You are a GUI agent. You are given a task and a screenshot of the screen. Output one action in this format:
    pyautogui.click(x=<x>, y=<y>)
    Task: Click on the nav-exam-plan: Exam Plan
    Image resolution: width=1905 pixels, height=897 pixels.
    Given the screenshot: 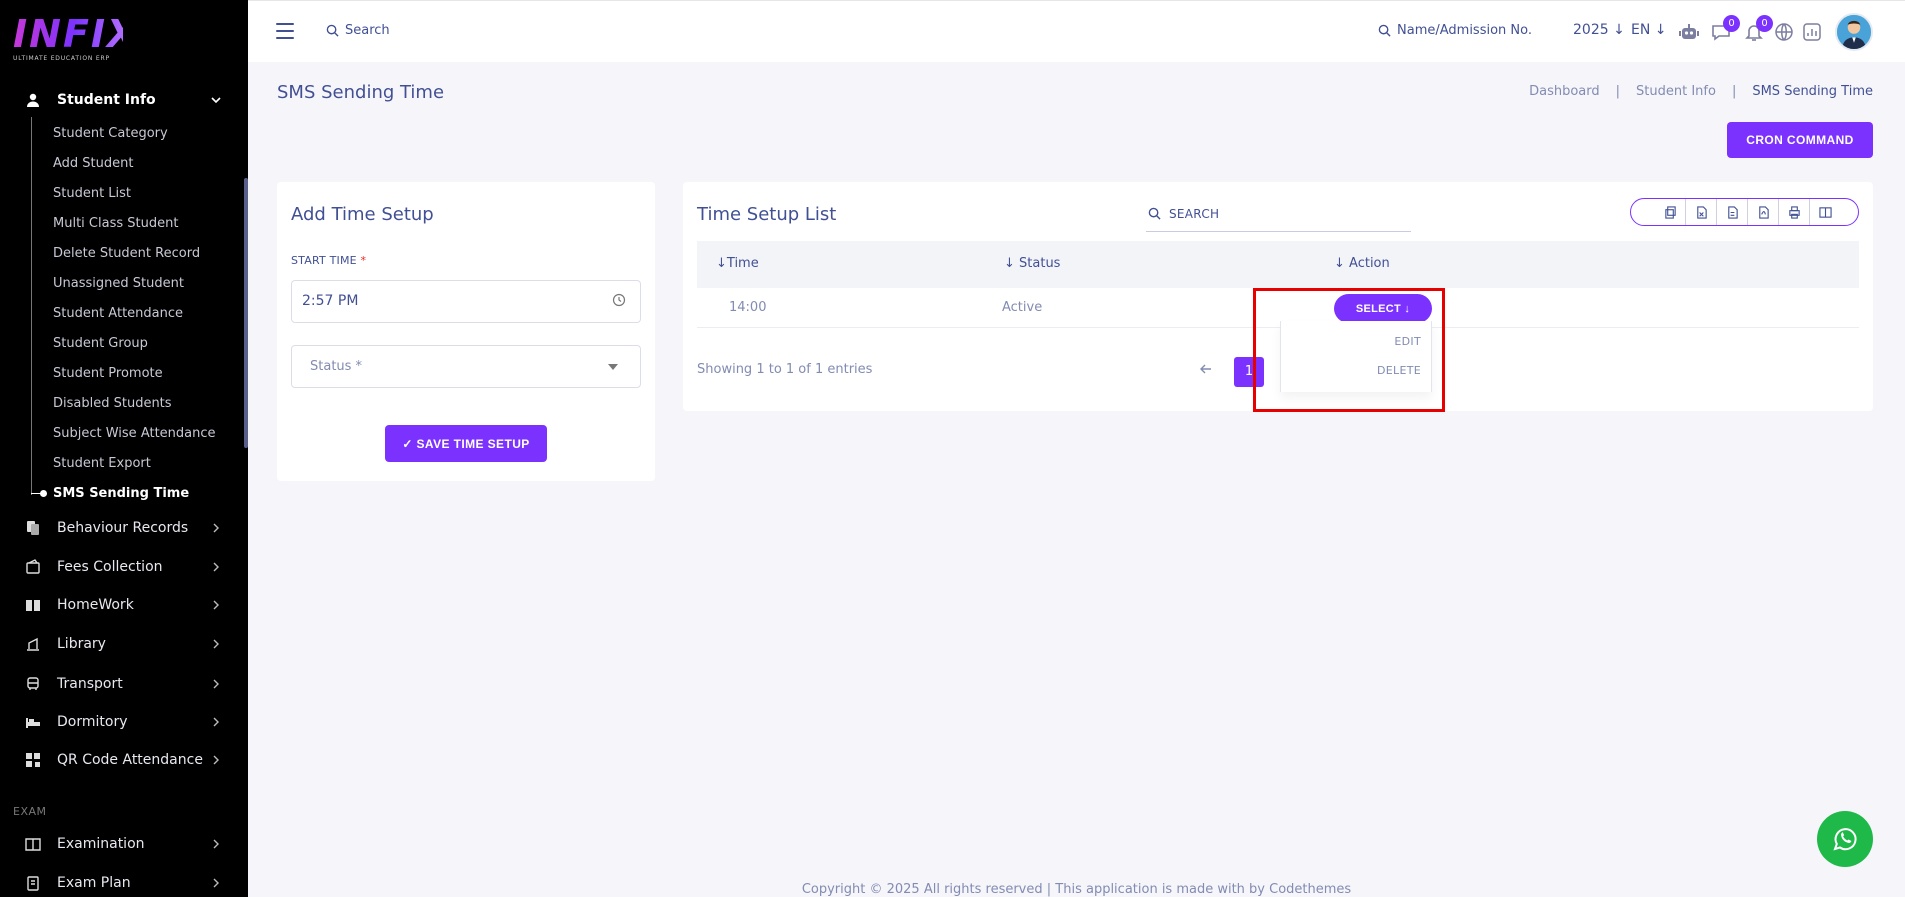 What is the action you would take?
    pyautogui.click(x=122, y=881)
    